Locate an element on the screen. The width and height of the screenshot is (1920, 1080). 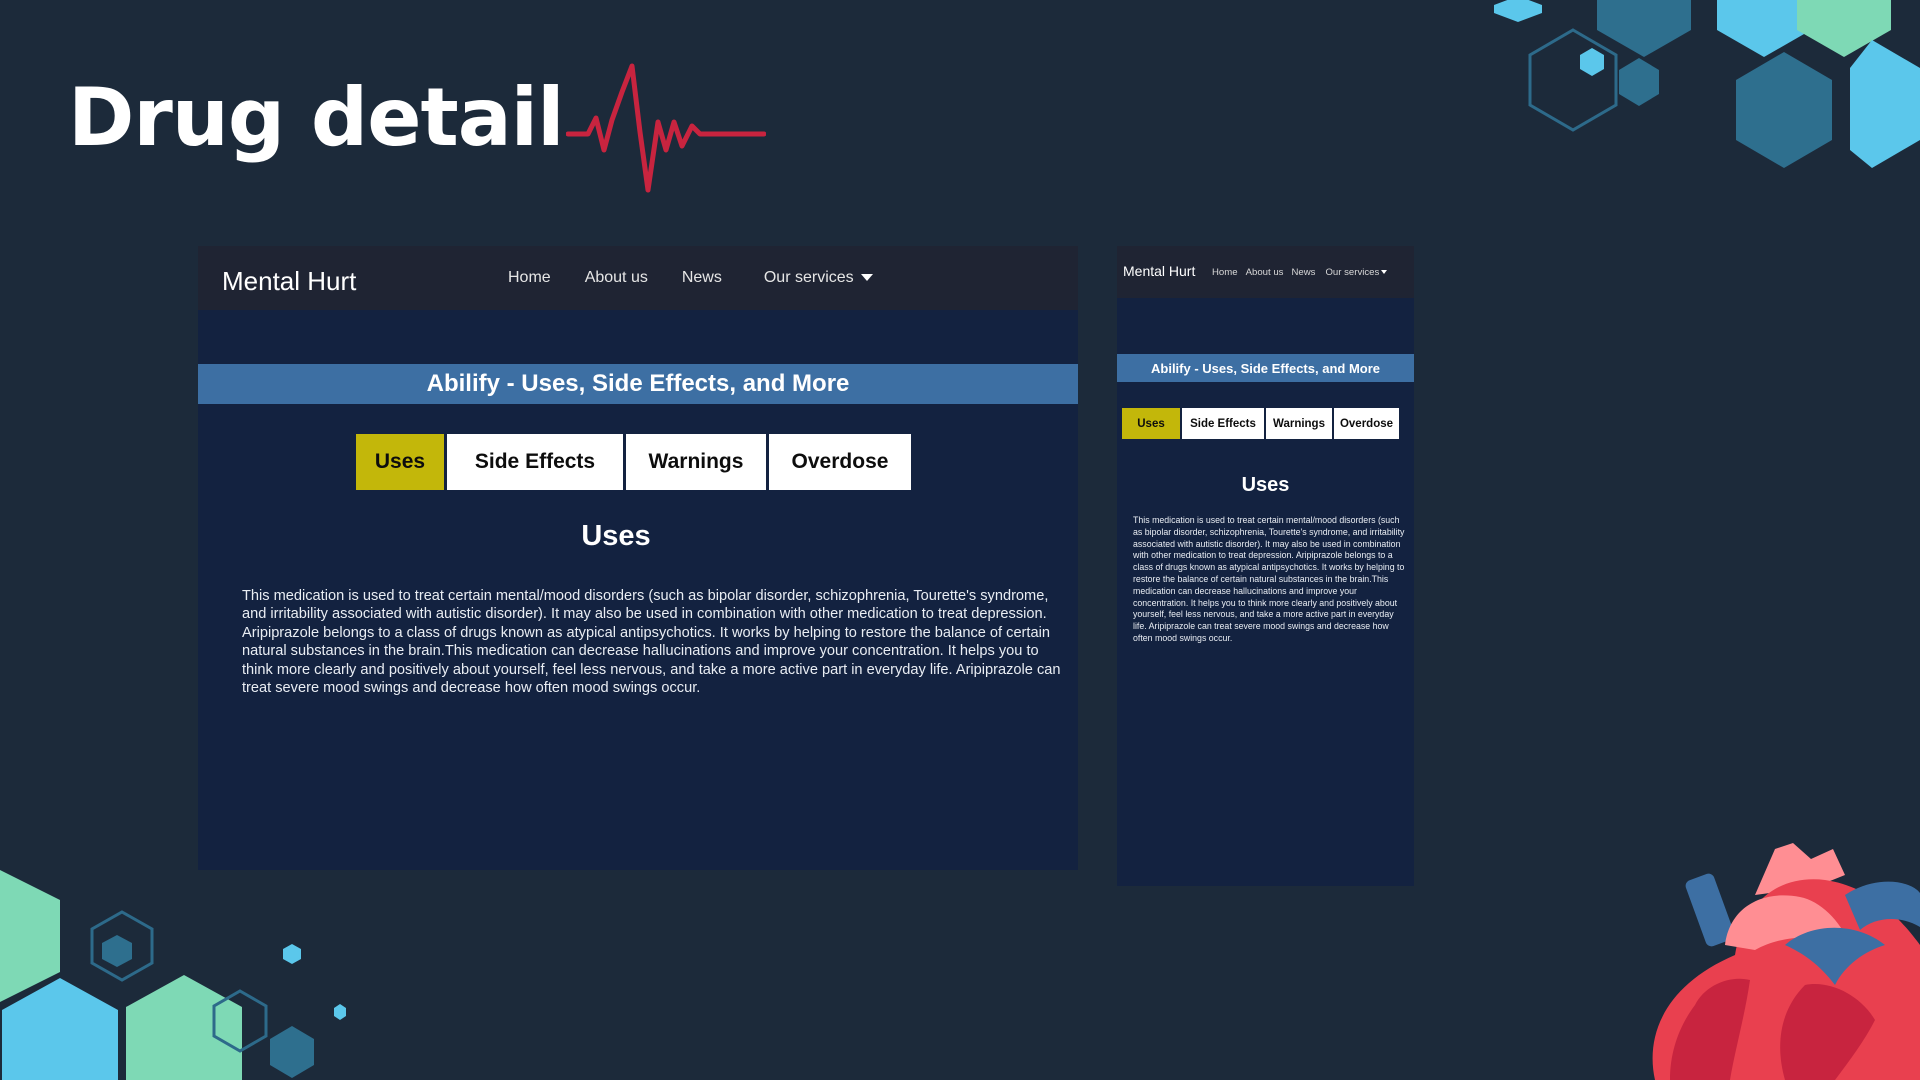
slide-title: Drug detail is located at coordinates (316, 117).